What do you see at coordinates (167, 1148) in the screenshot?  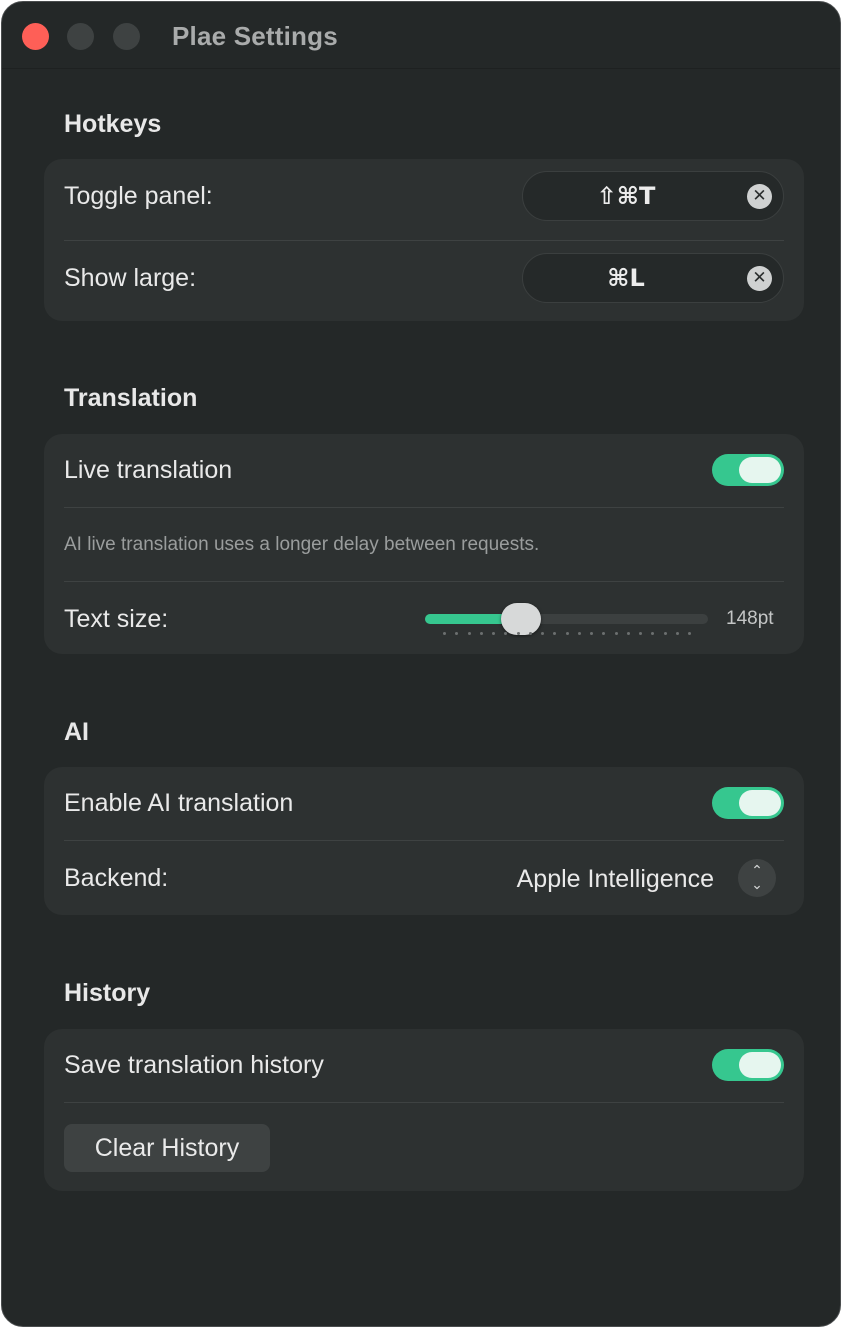 I see `clear-history-button: Clear History` at bounding box center [167, 1148].